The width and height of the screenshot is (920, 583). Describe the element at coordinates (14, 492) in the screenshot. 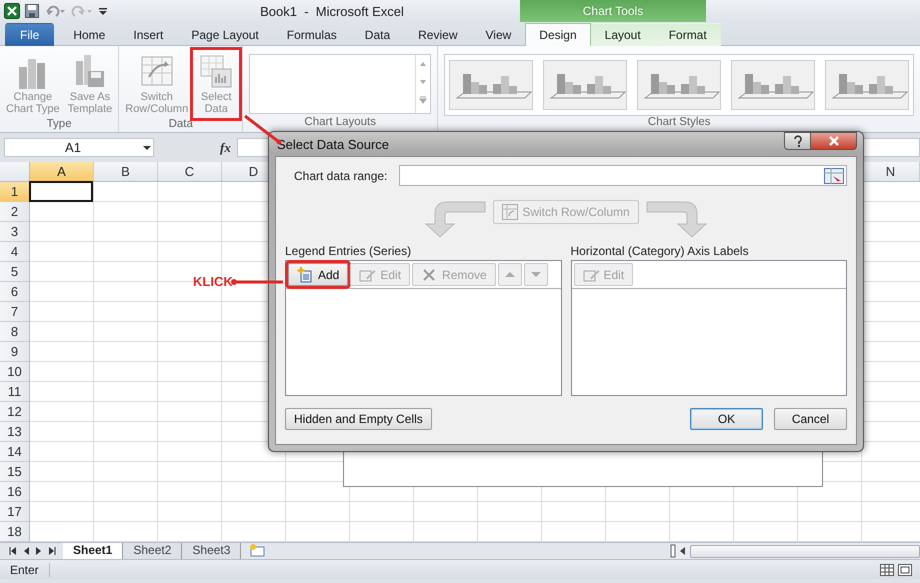

I see `row-header: 16` at that location.